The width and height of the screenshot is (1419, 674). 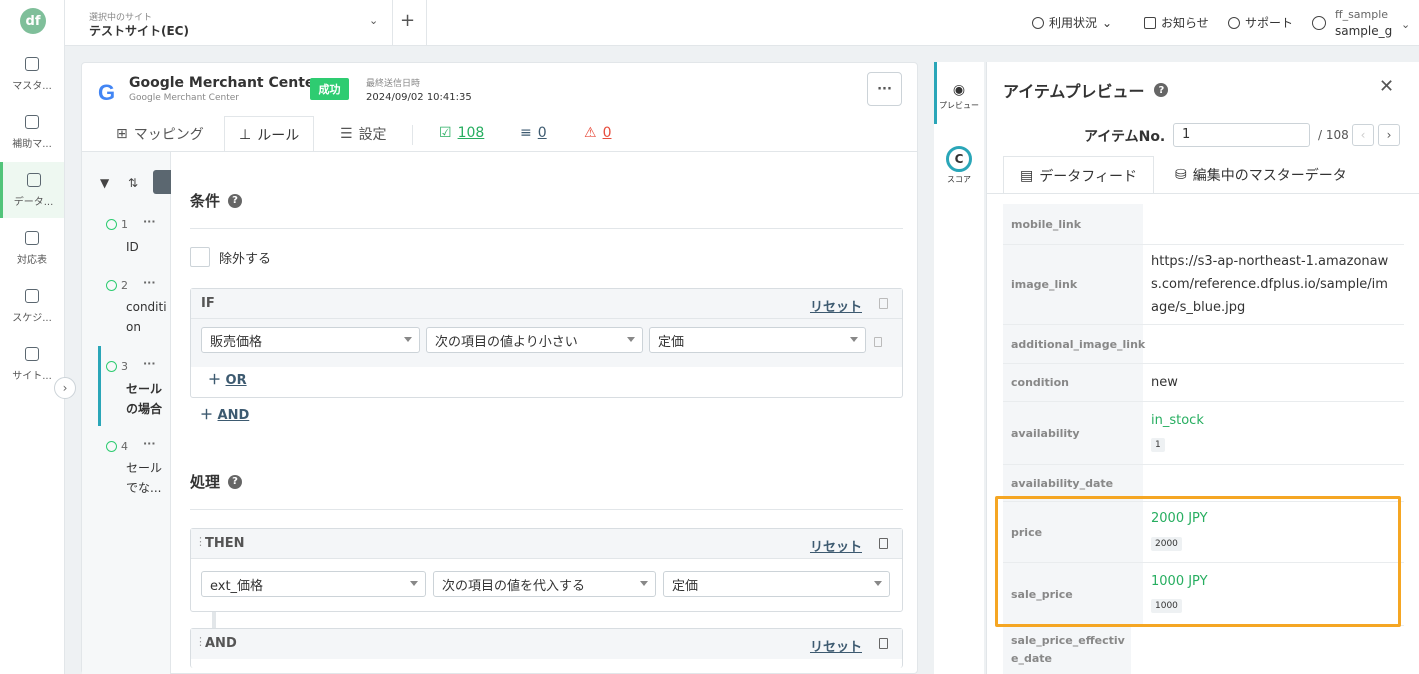 I want to click on support-link: サポート, so click(x=1260, y=22).